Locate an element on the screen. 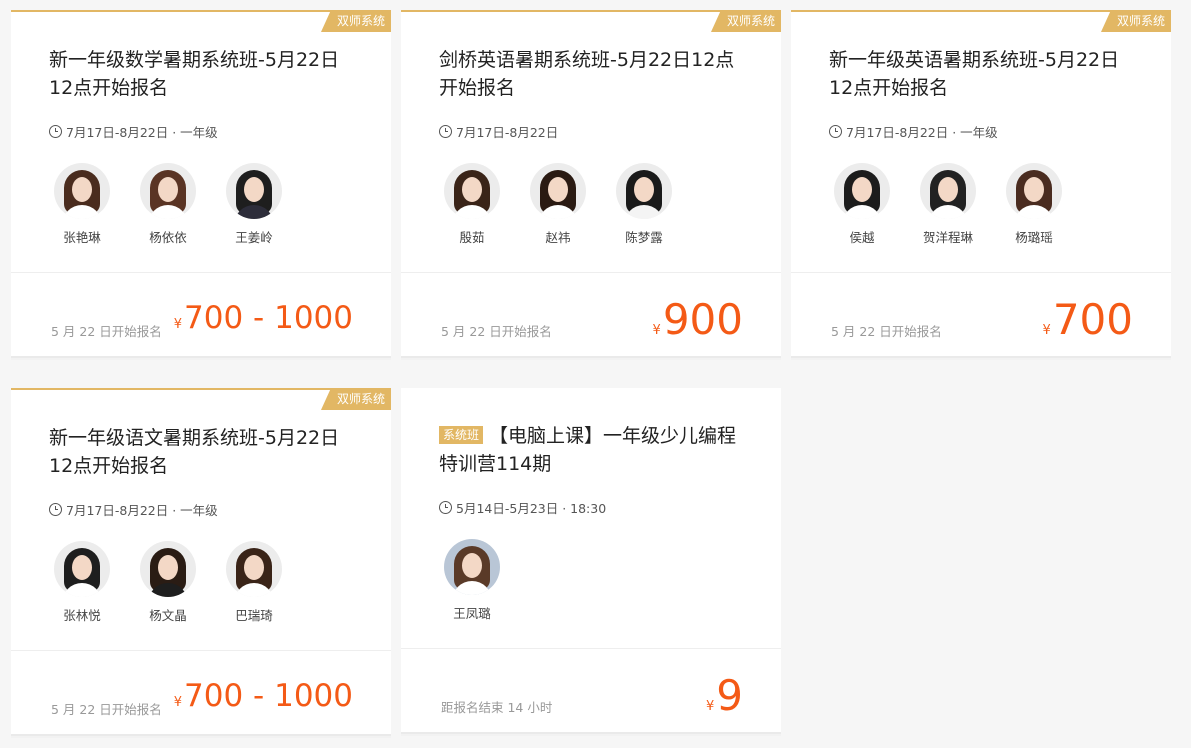 The width and height of the screenshot is (1191, 748). teacher-name: 杨文晶 is located at coordinates (168, 615).